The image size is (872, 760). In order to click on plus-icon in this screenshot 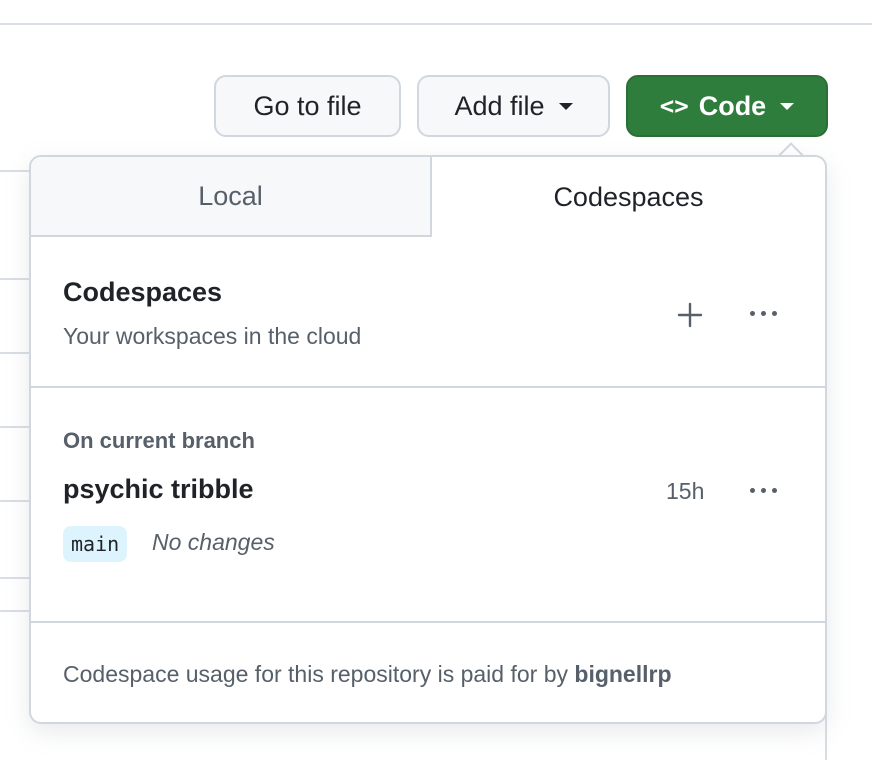, I will do `click(690, 315)`.